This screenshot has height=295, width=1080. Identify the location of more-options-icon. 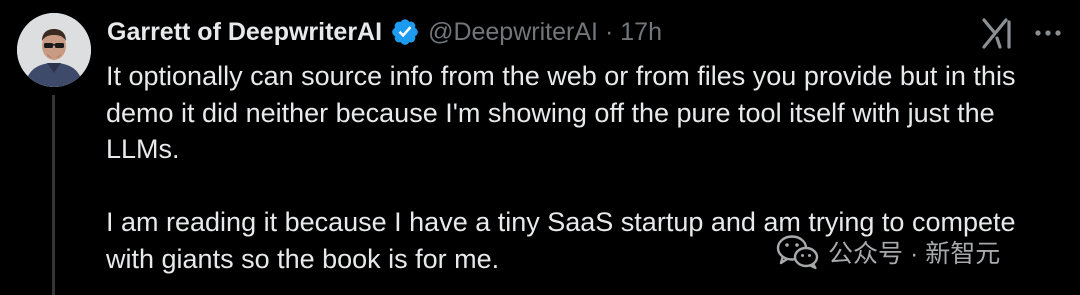
(1048, 33).